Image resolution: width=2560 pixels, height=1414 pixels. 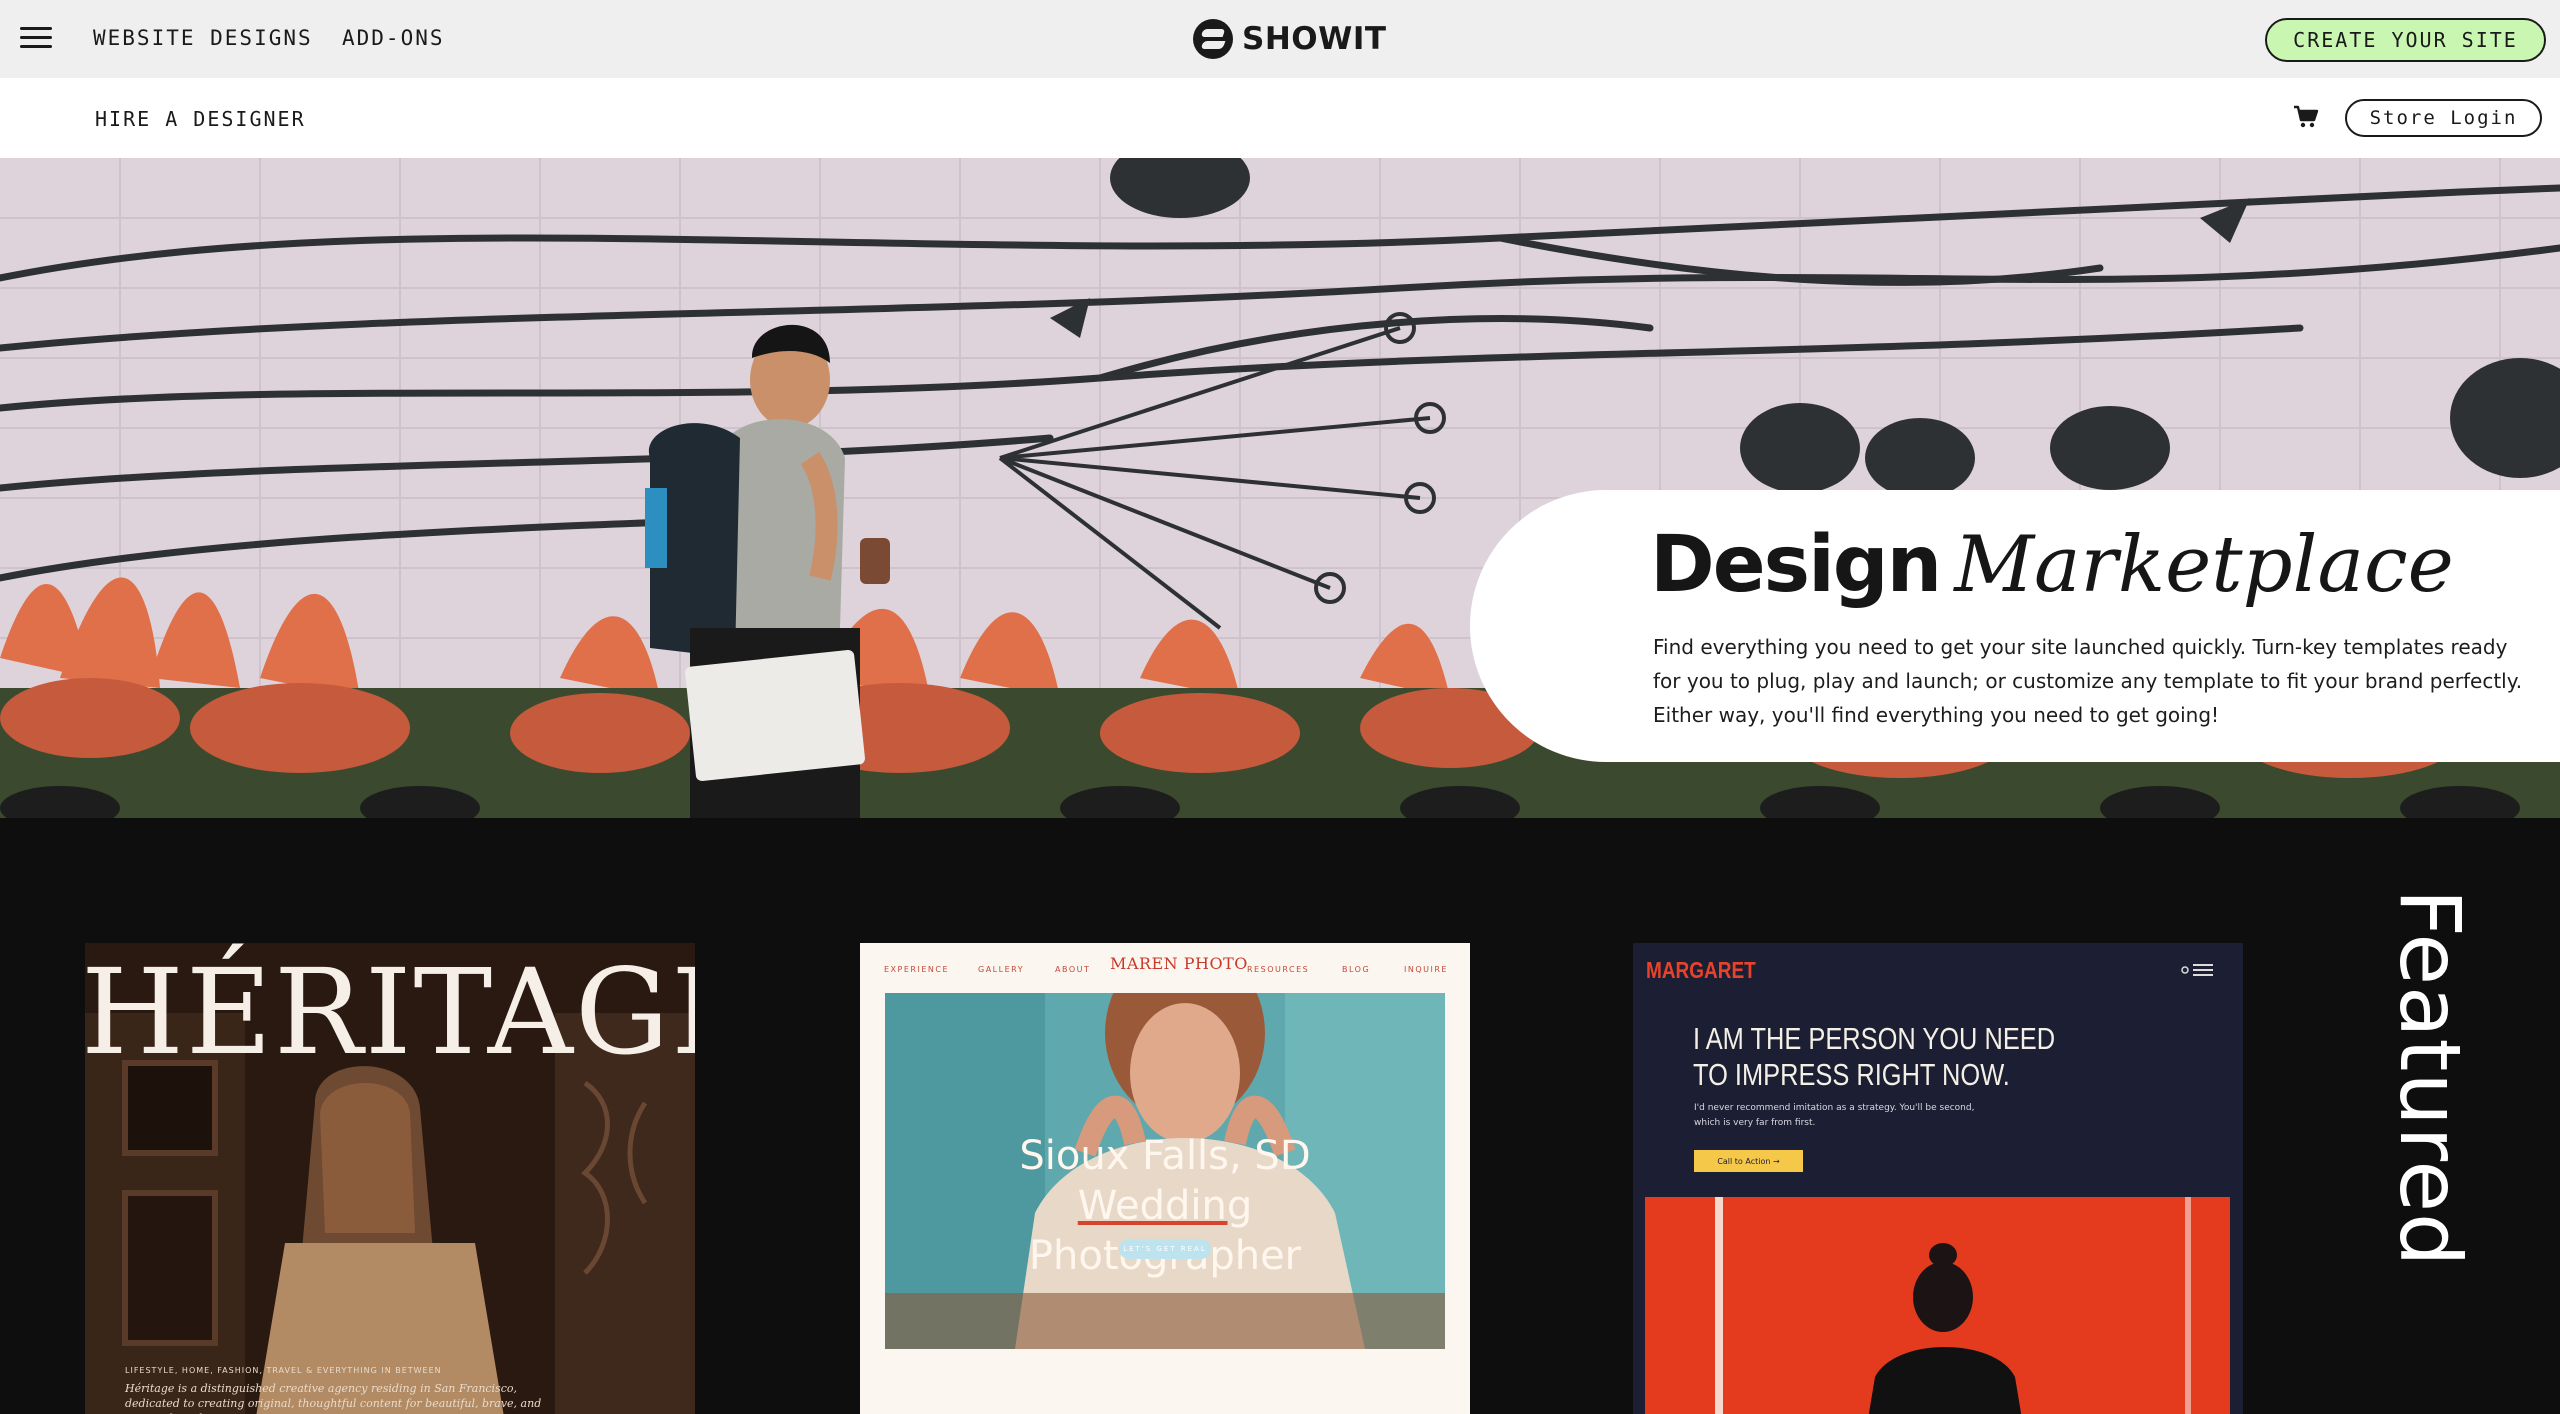 I want to click on nav-hire-a-designer: HIRE A DESIGNER, so click(x=200, y=119).